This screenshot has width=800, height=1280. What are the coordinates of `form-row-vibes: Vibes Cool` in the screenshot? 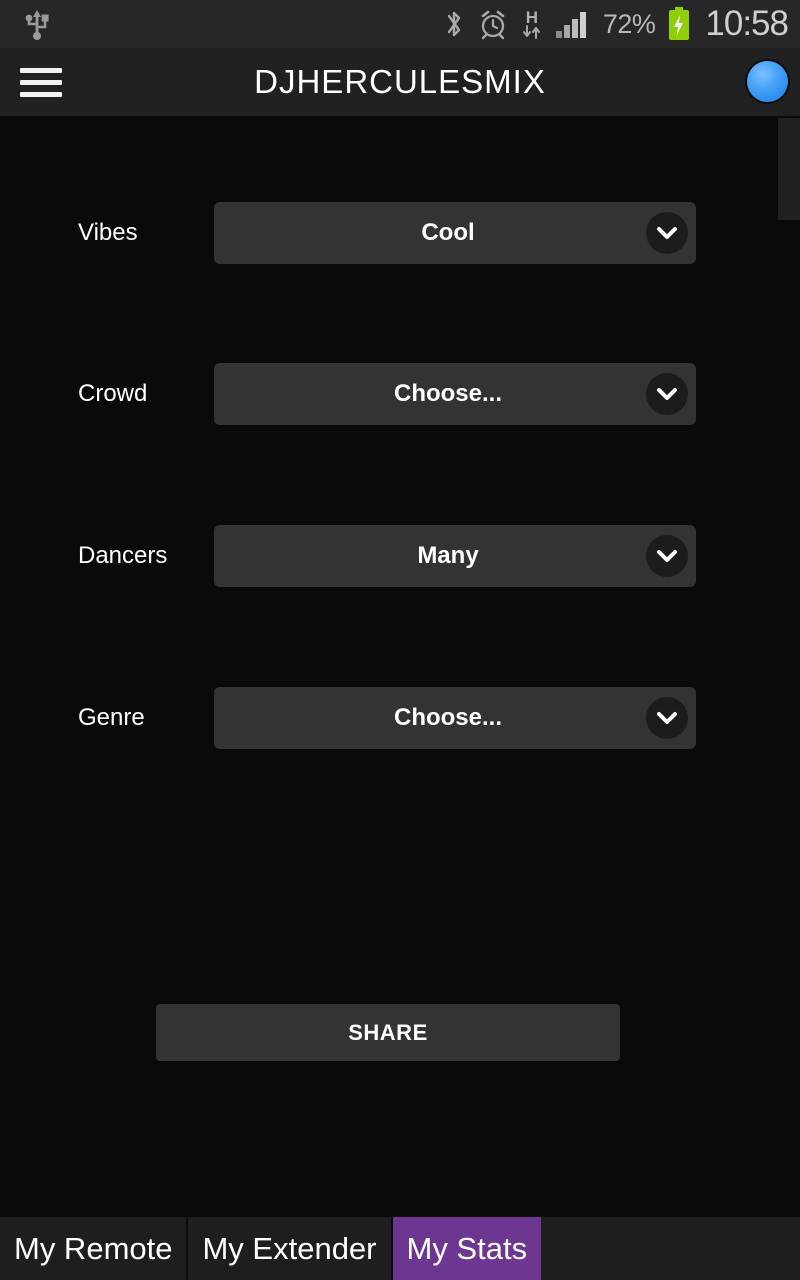 It's located at (390, 233).